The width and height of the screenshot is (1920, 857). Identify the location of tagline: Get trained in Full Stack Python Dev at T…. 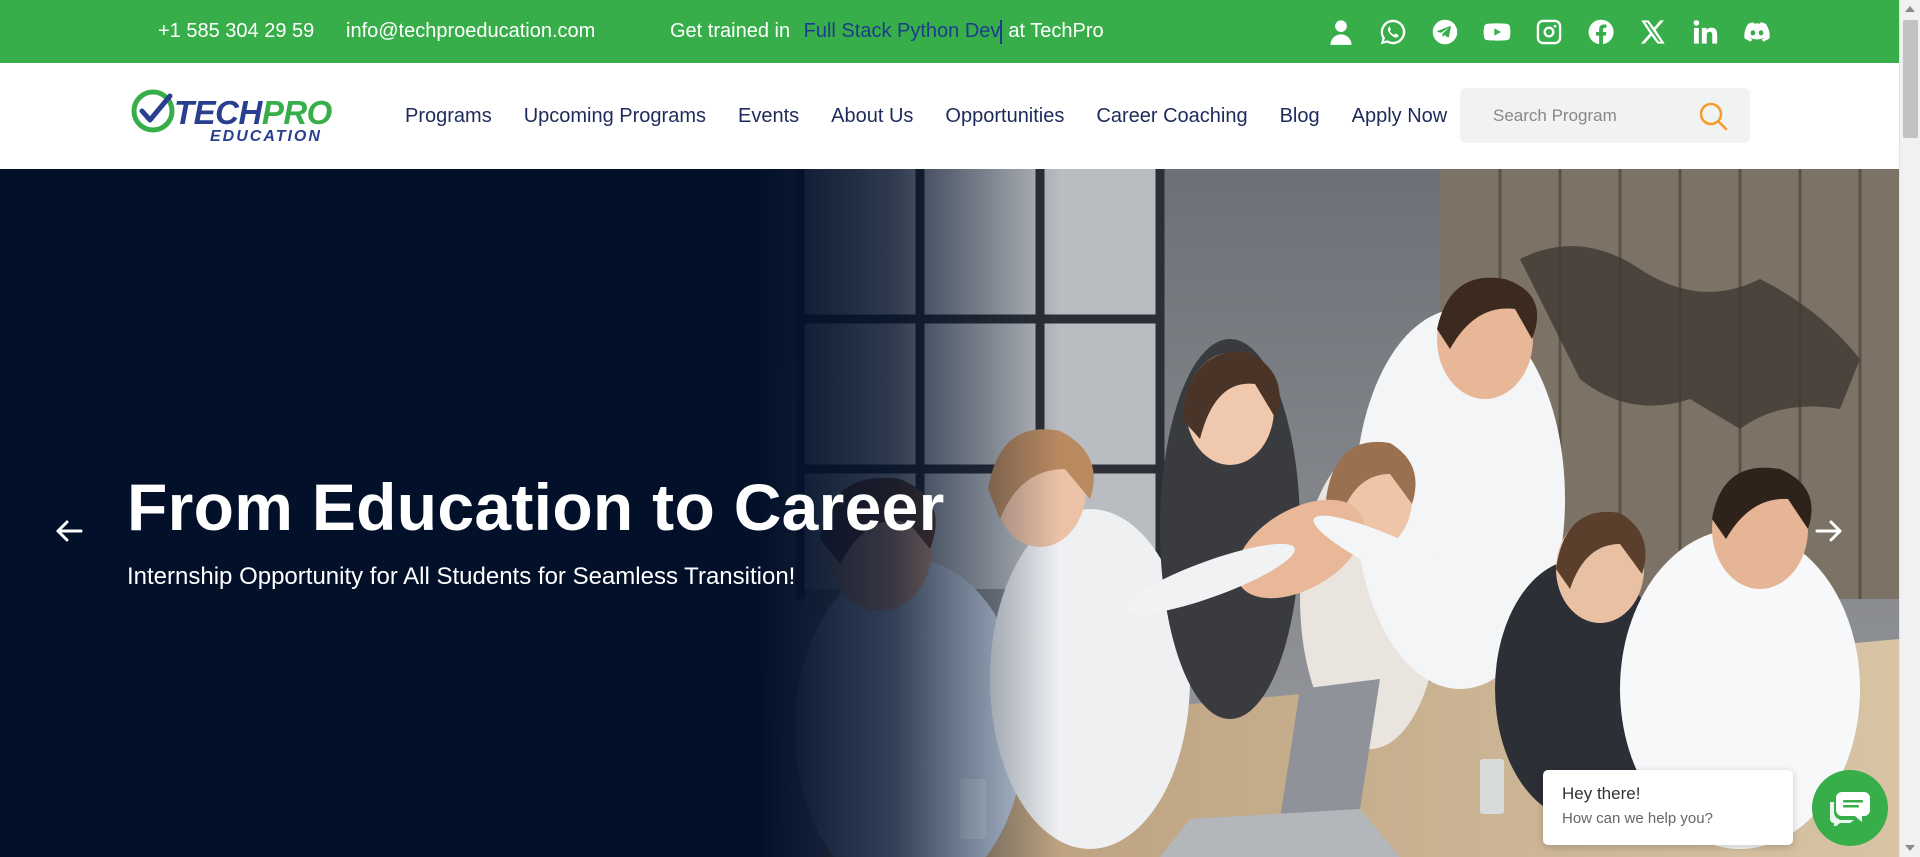
(887, 31).